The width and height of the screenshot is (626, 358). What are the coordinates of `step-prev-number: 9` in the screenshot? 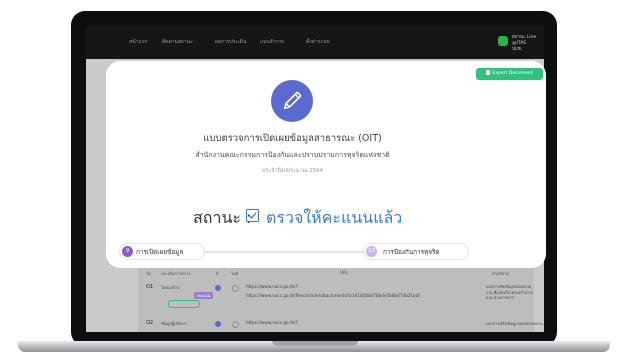 It's located at (127, 251).